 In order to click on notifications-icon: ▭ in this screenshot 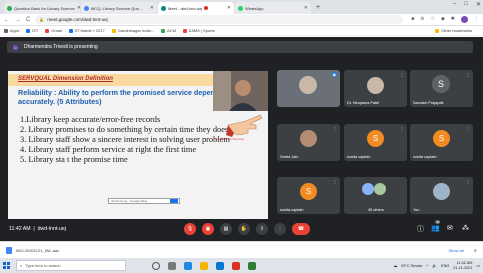, I will do `click(478, 265)`.